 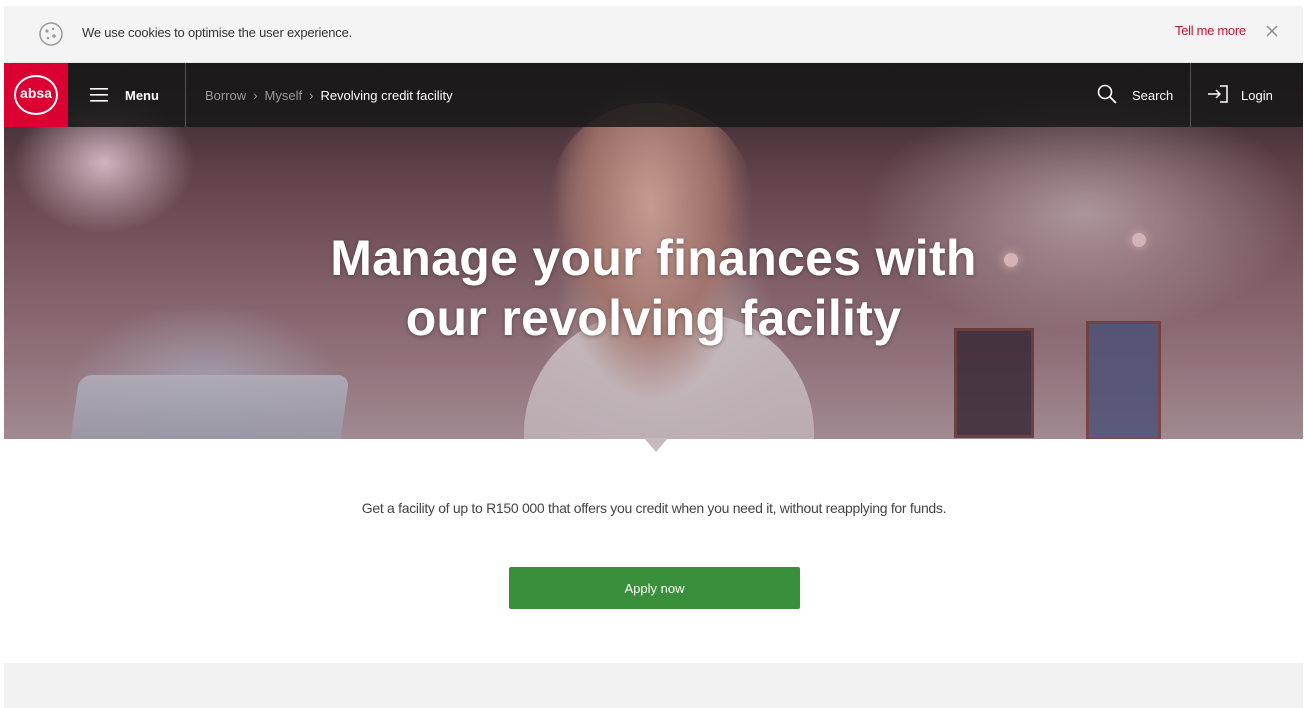 I want to click on login-icon, so click(x=1218, y=94).